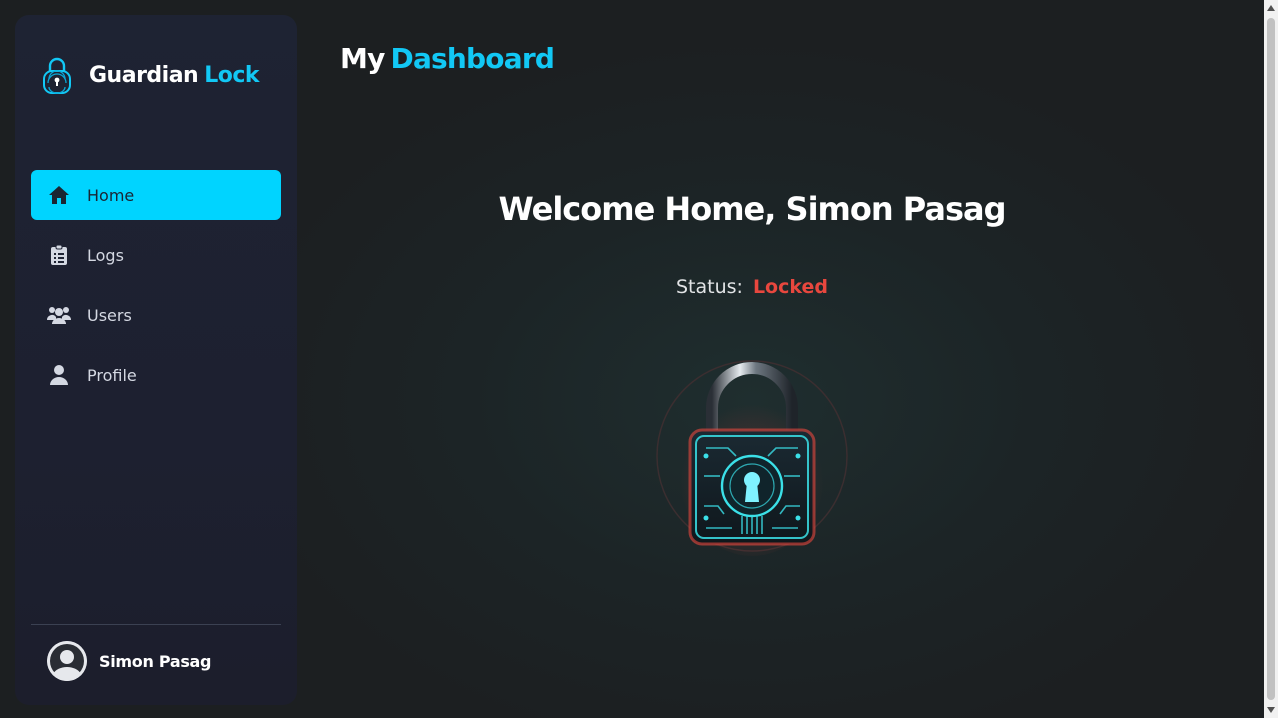  I want to click on status-label: Status:, so click(709, 287).